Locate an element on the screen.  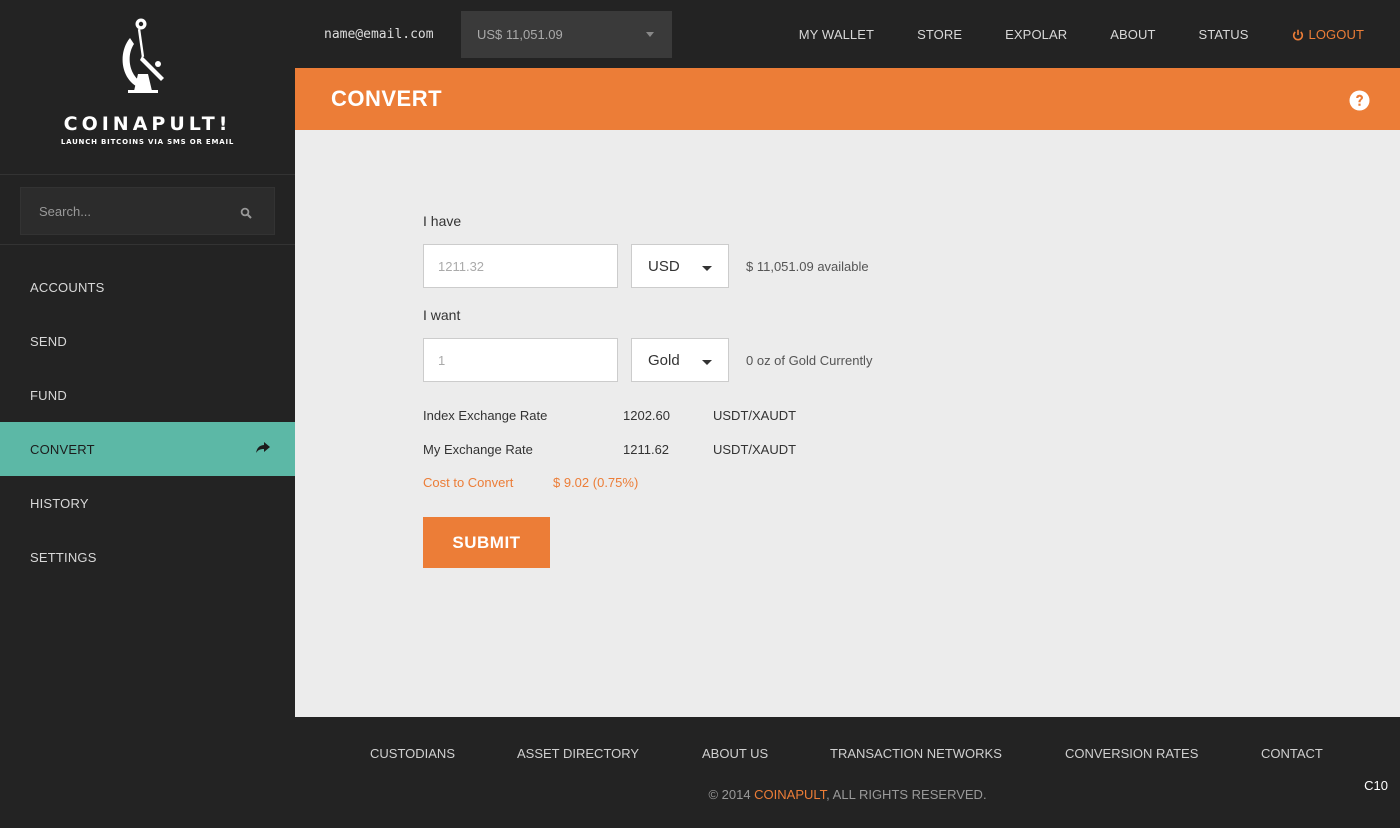
logout-label: LOGOUT is located at coordinates (1336, 34).